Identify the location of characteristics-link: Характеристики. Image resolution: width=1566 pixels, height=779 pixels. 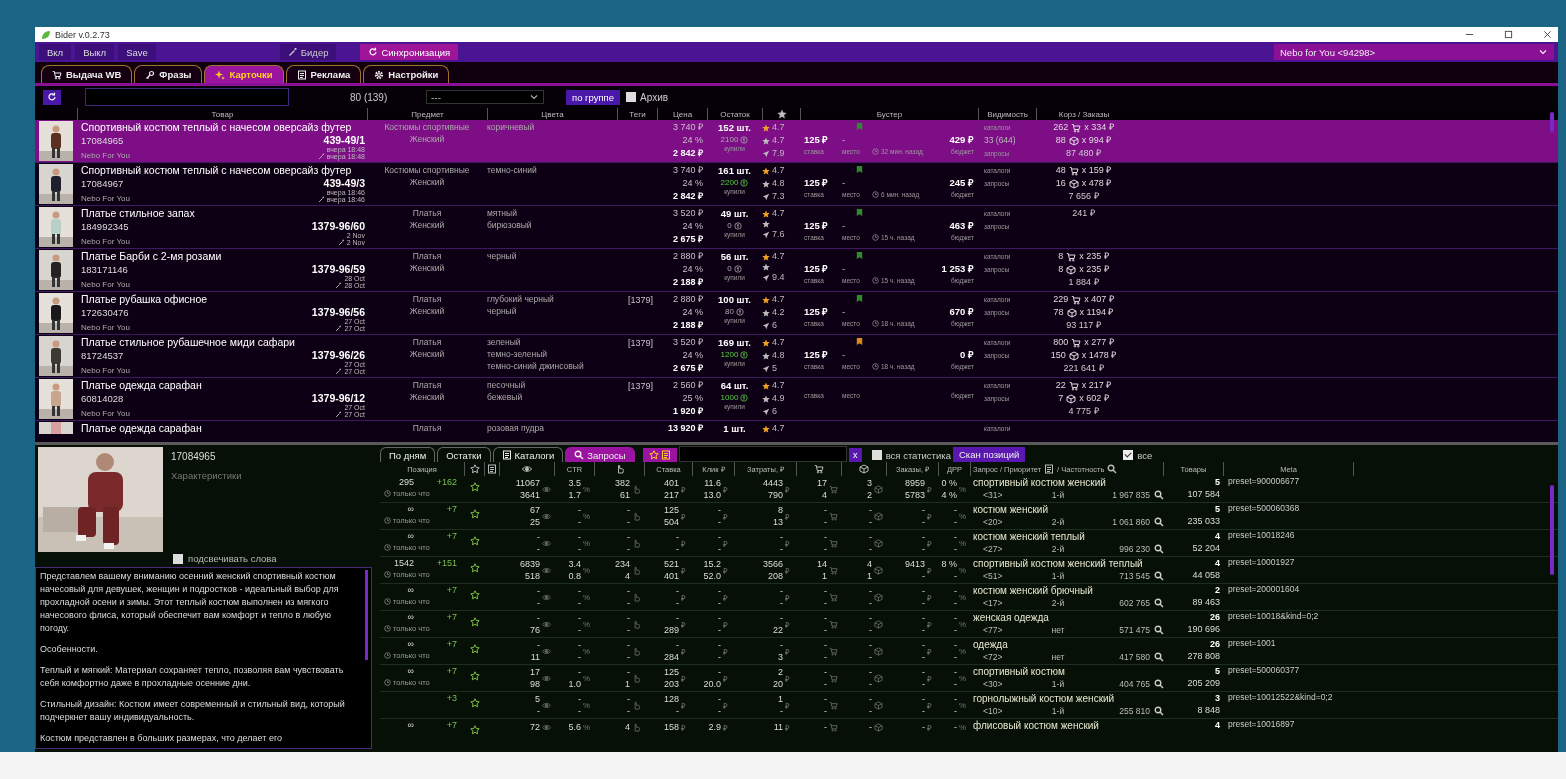
(206, 475).